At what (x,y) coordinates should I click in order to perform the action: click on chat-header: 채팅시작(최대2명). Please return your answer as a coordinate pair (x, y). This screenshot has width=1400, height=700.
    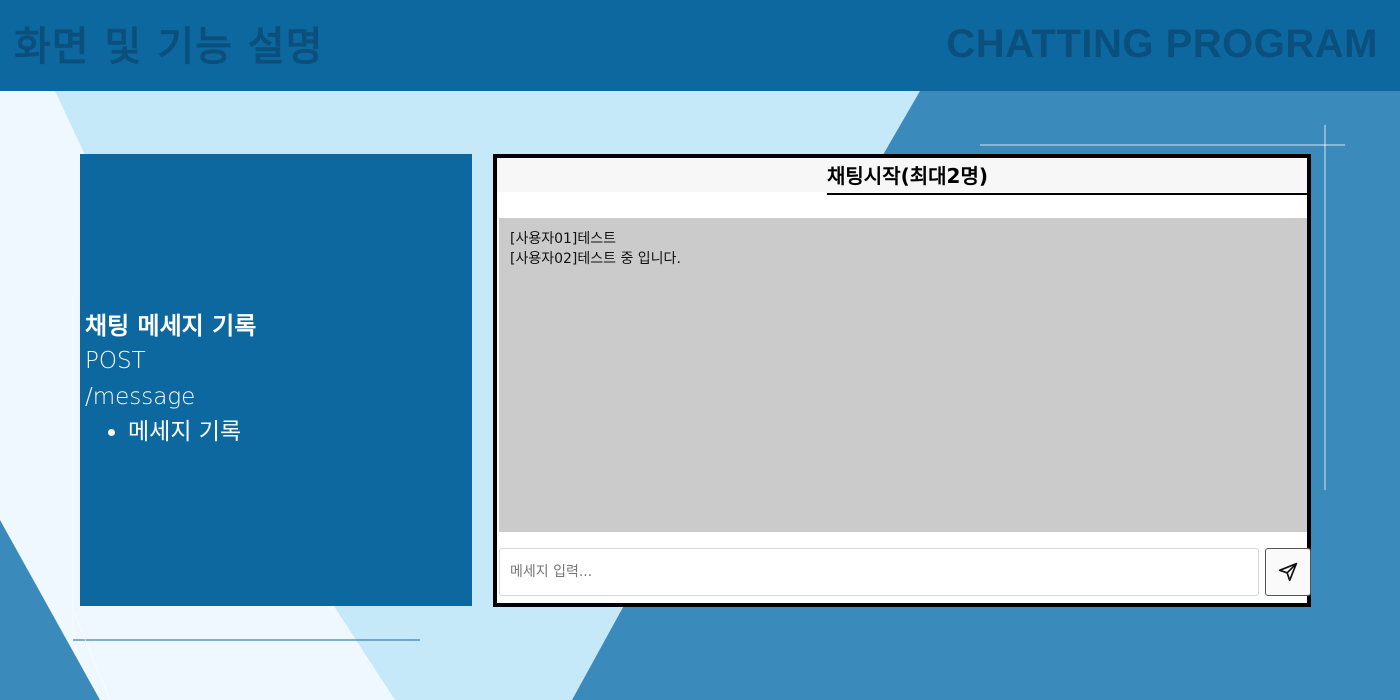
    Looking at the image, I should click on (902, 176).